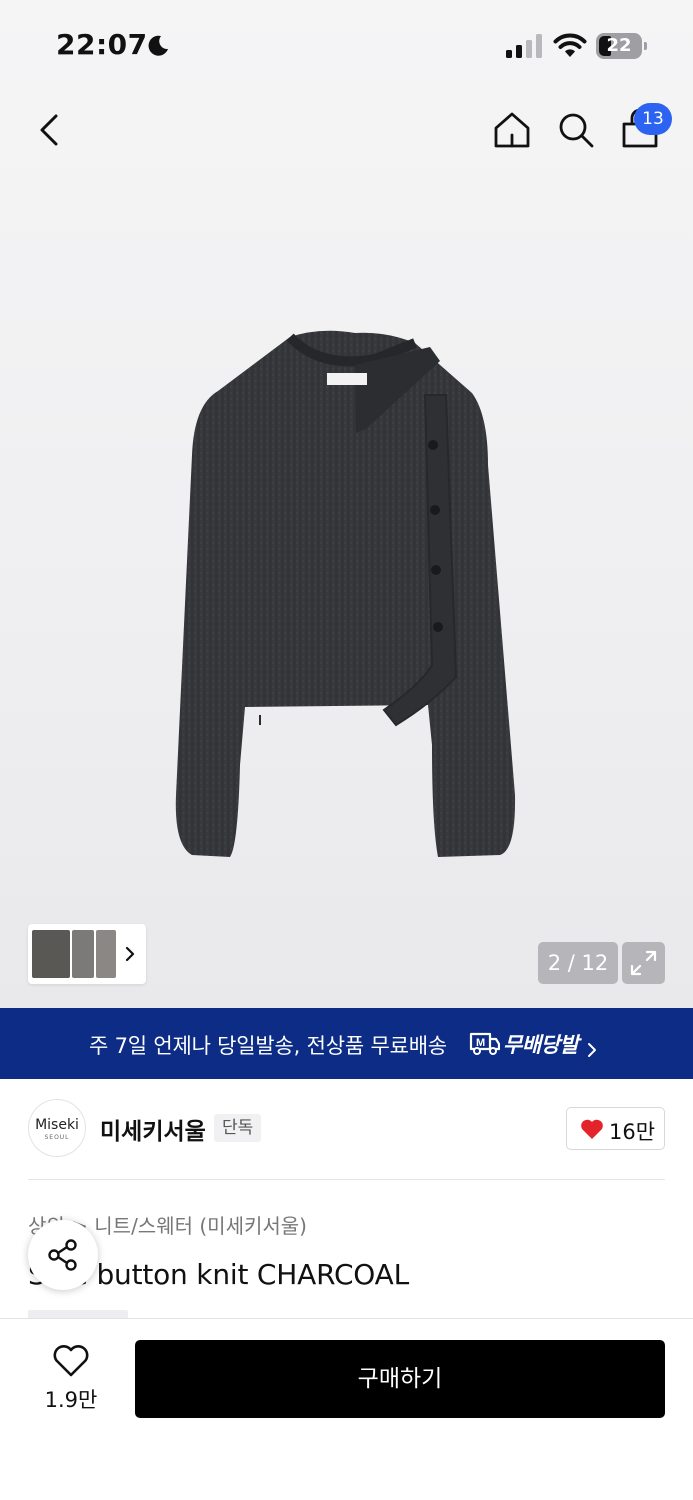 This screenshot has width=693, height=1500. I want to click on delivery-truck-icon: M, so click(484, 1043).